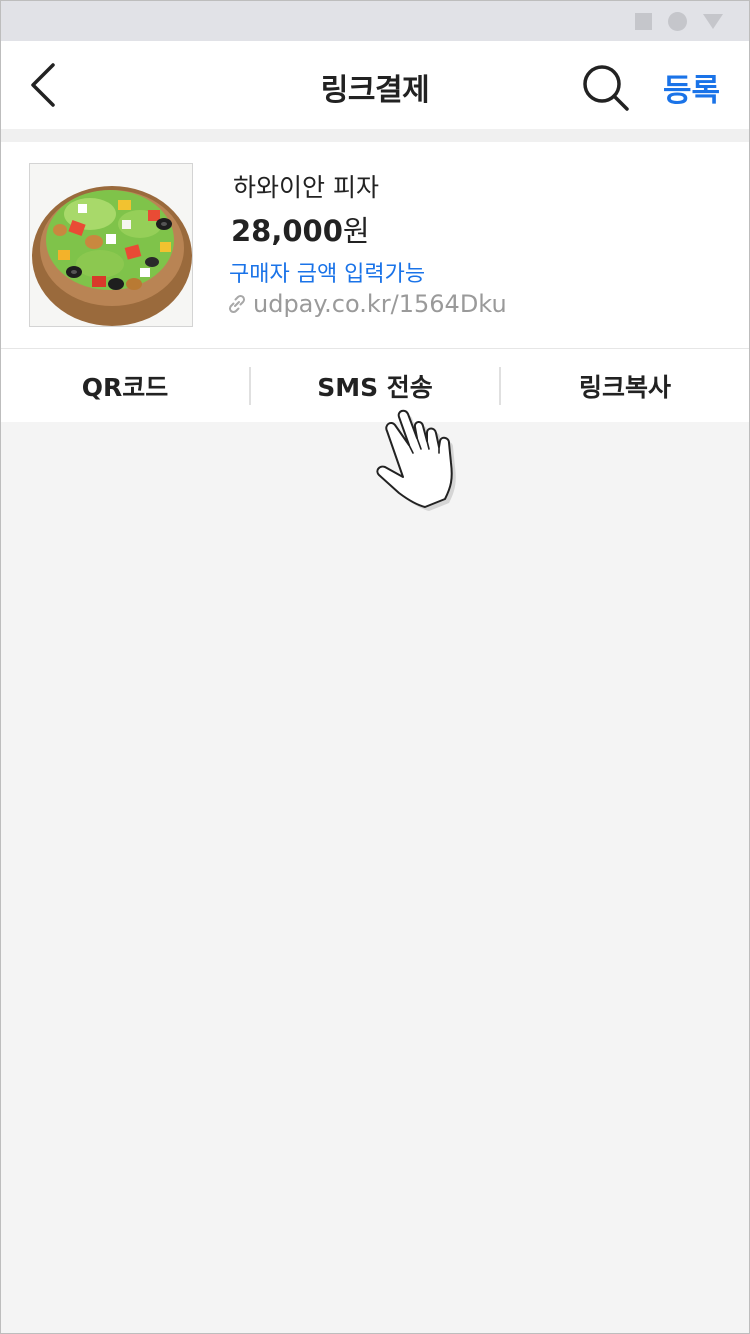  I want to click on link-url: udpay.co.kr/1564Dku, so click(380, 304).